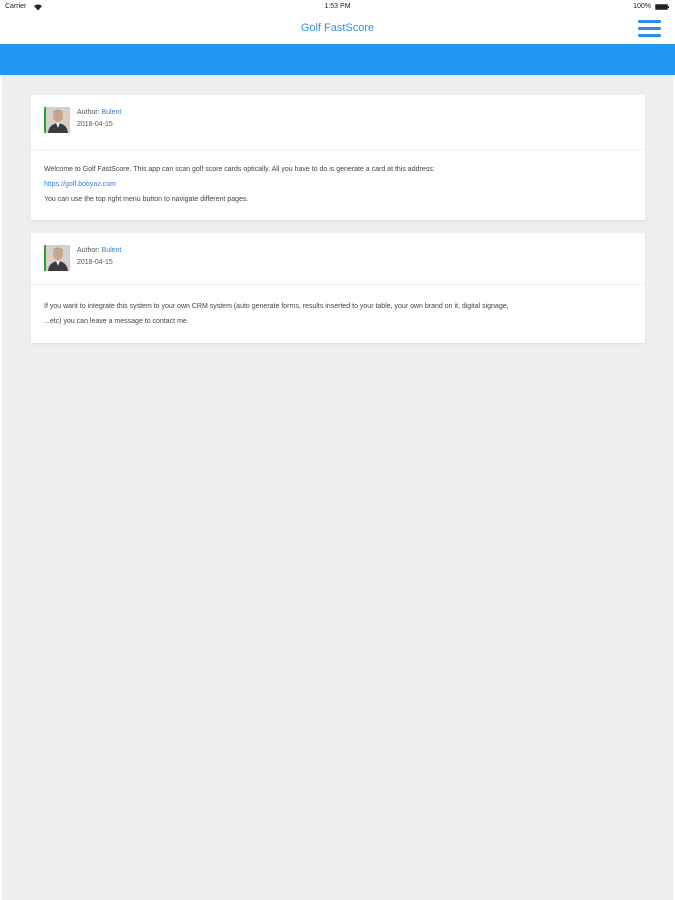 The image size is (675, 900). I want to click on menu-icon-bar-bottom, so click(649, 35).